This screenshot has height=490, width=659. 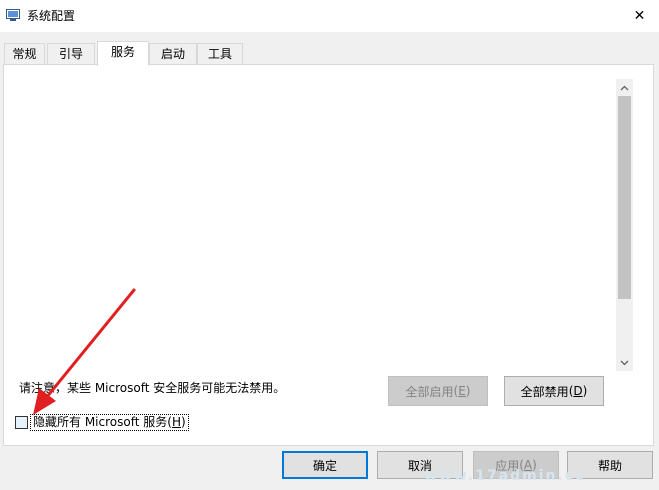 I want to click on tab-tools: 工具, so click(x=220, y=53).